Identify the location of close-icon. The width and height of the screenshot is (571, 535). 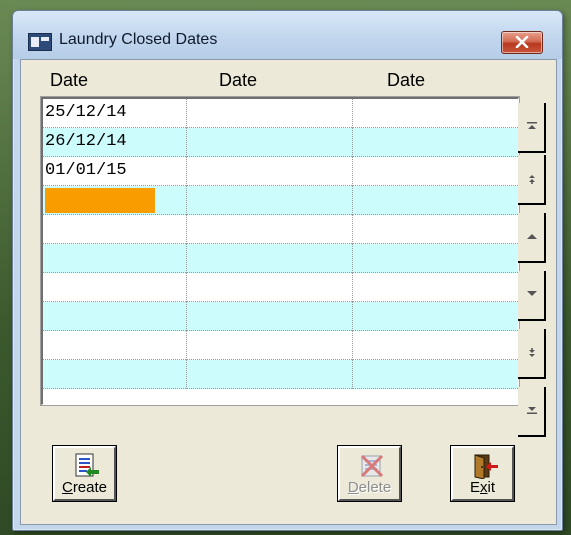
(522, 42).